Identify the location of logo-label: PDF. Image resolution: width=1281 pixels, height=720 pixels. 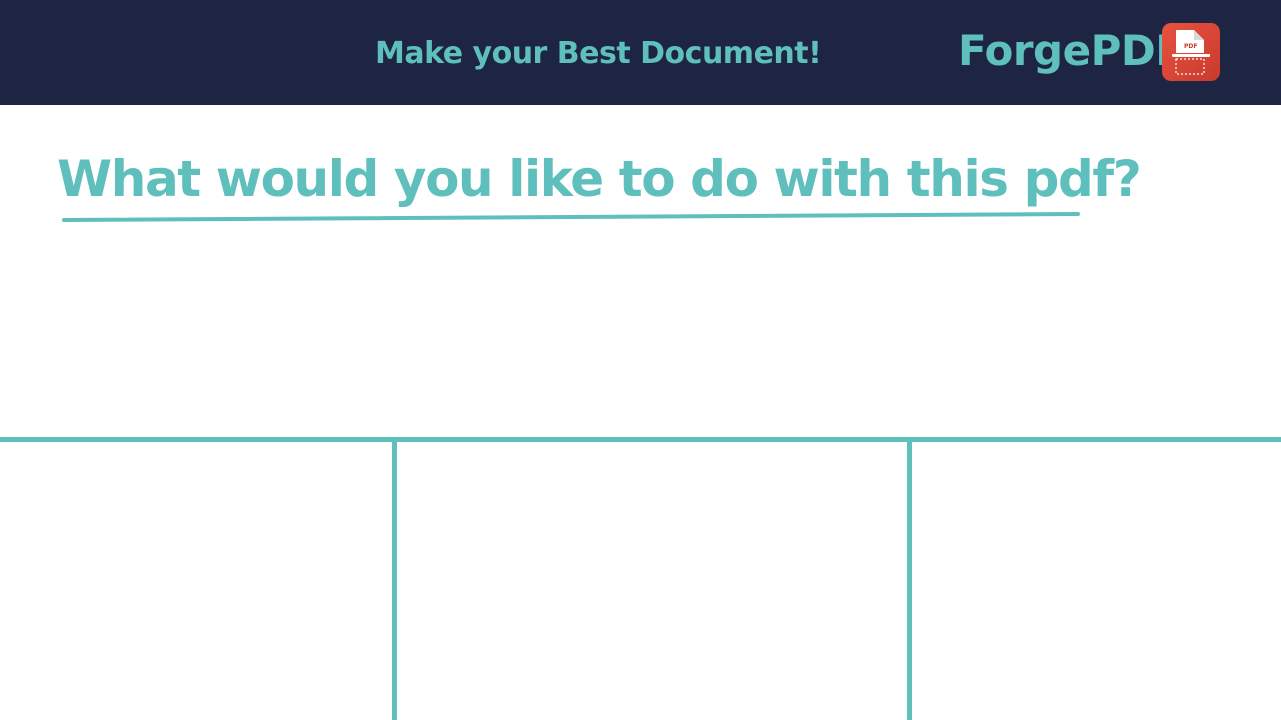
(1190, 46).